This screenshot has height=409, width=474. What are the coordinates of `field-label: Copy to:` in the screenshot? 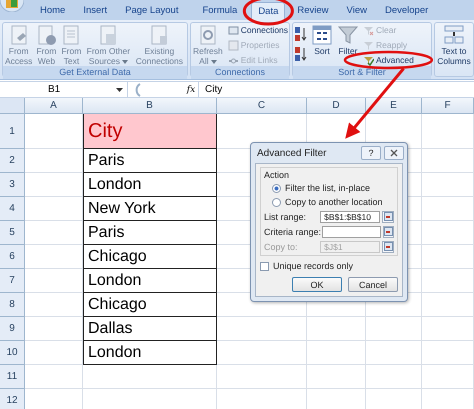 It's located at (281, 247).